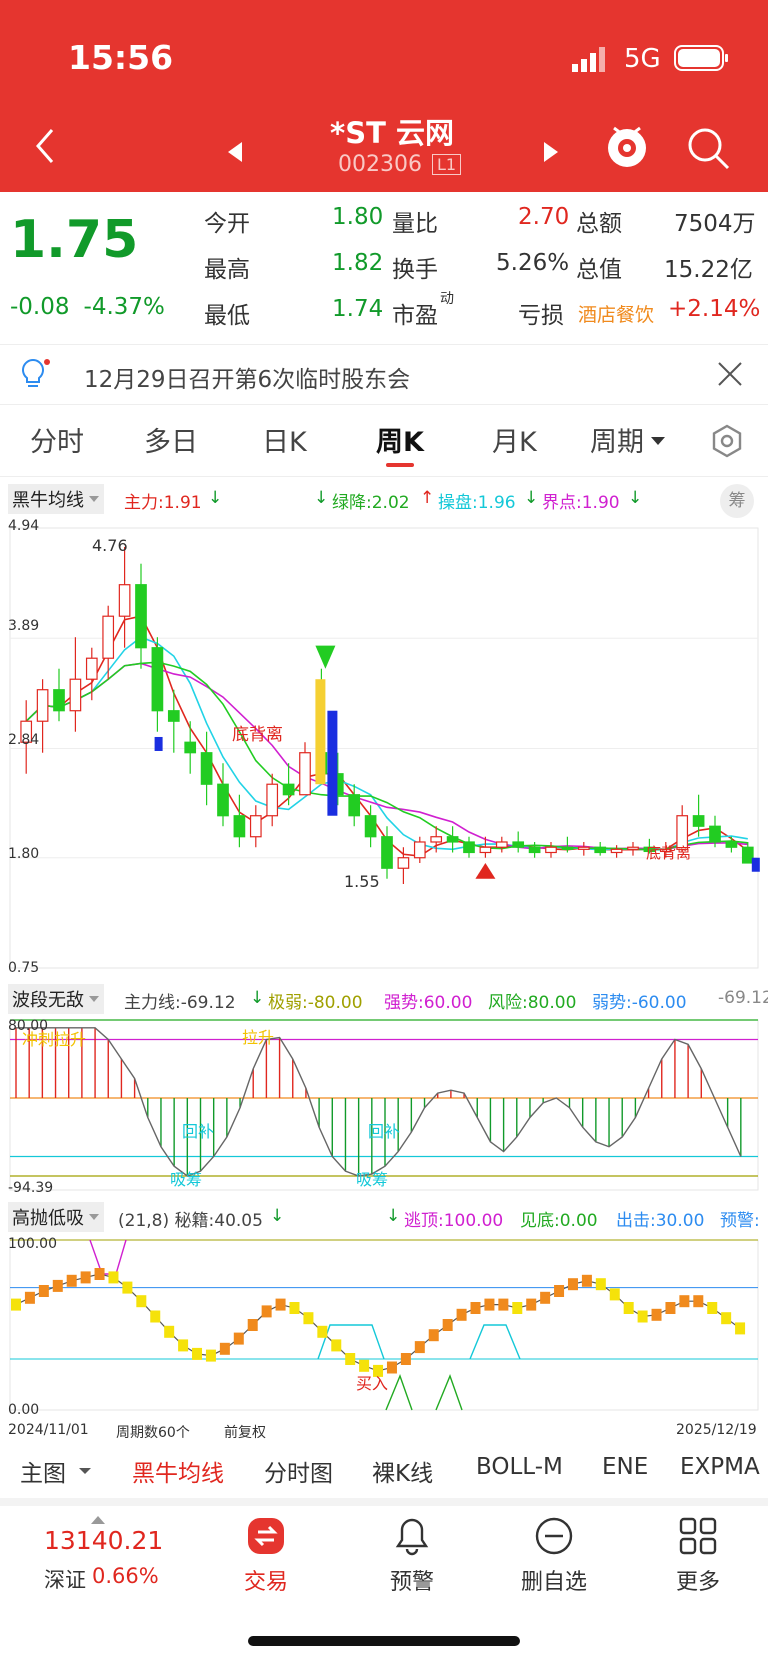 The width and height of the screenshot is (768, 1663). I want to click on remove-icon, so click(554, 1536).